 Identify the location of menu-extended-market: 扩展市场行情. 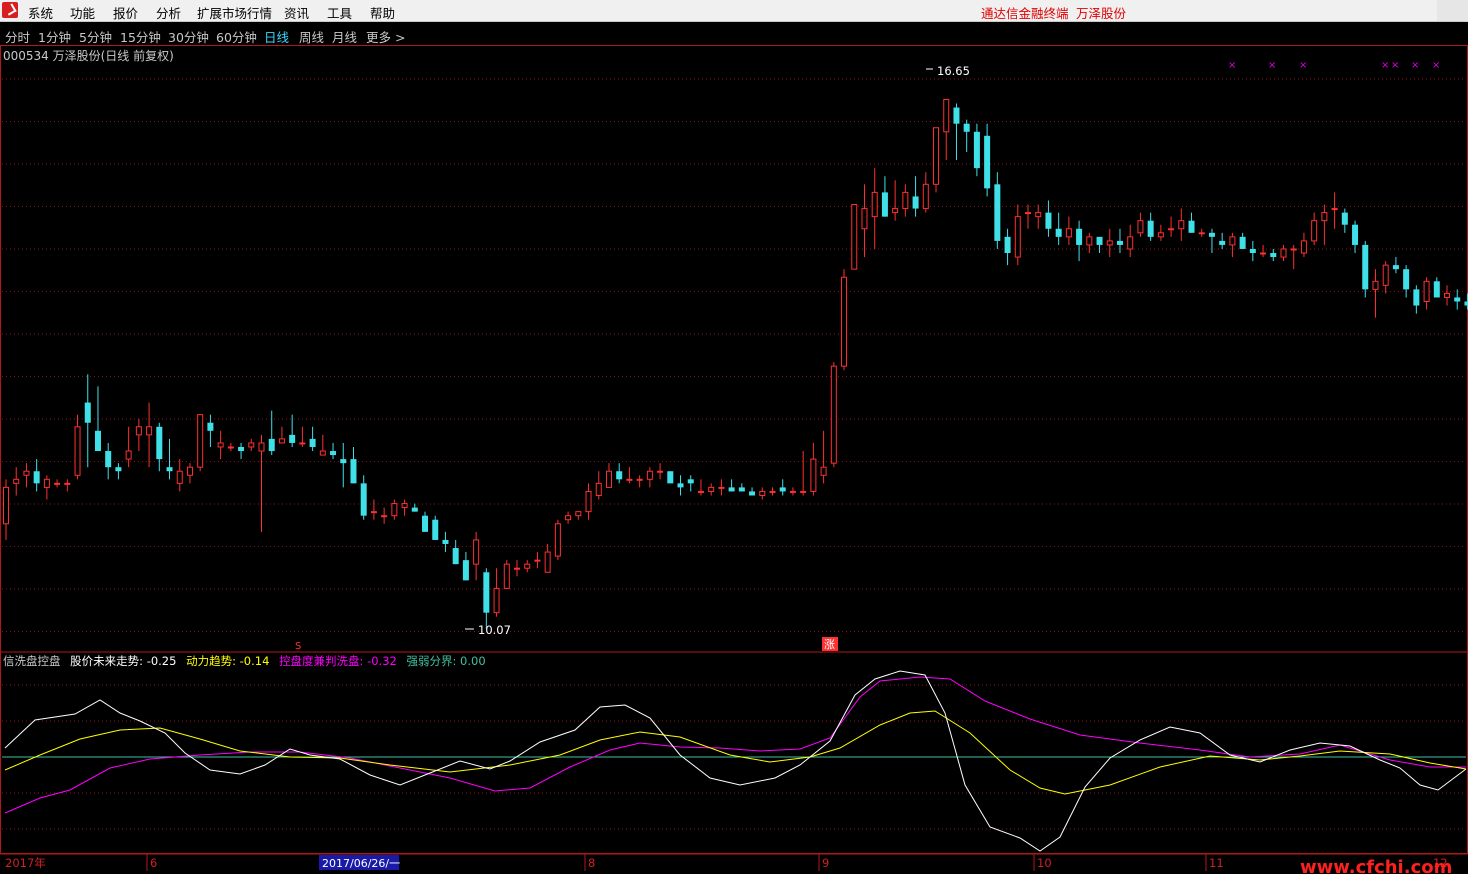
(234, 12).